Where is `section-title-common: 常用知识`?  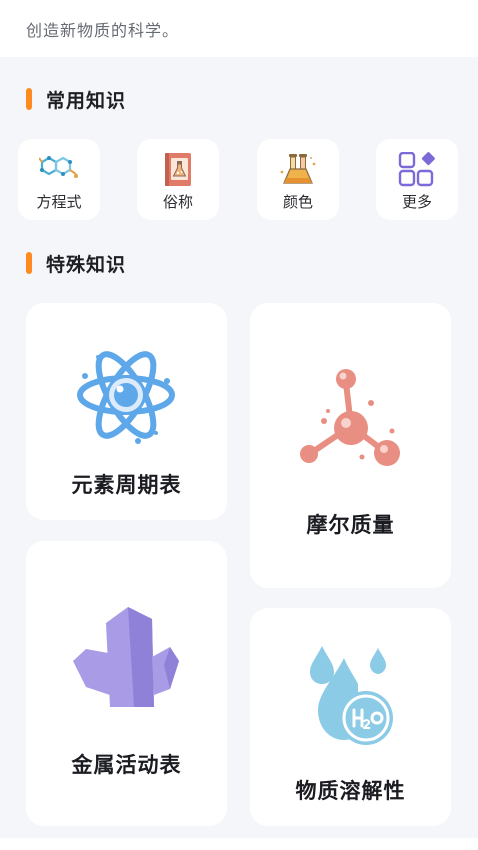 section-title-common: 常用知识 is located at coordinates (86, 100).